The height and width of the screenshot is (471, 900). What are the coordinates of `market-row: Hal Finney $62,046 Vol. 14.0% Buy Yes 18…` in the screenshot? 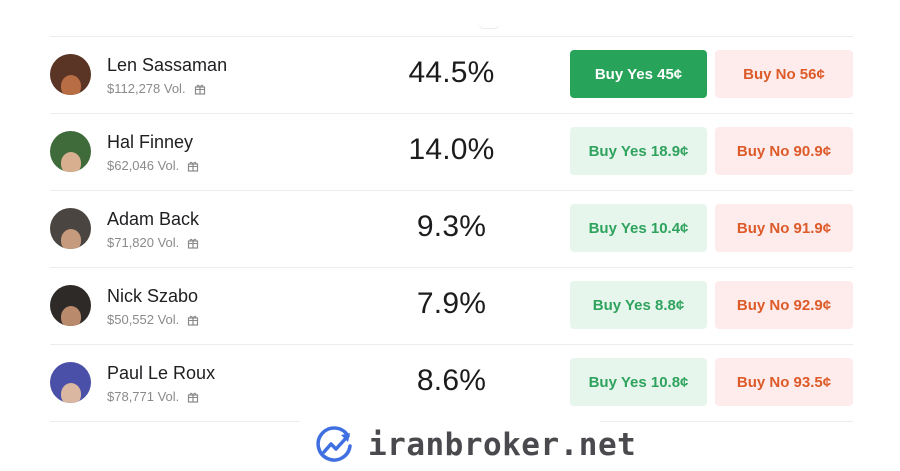 It's located at (451, 151).